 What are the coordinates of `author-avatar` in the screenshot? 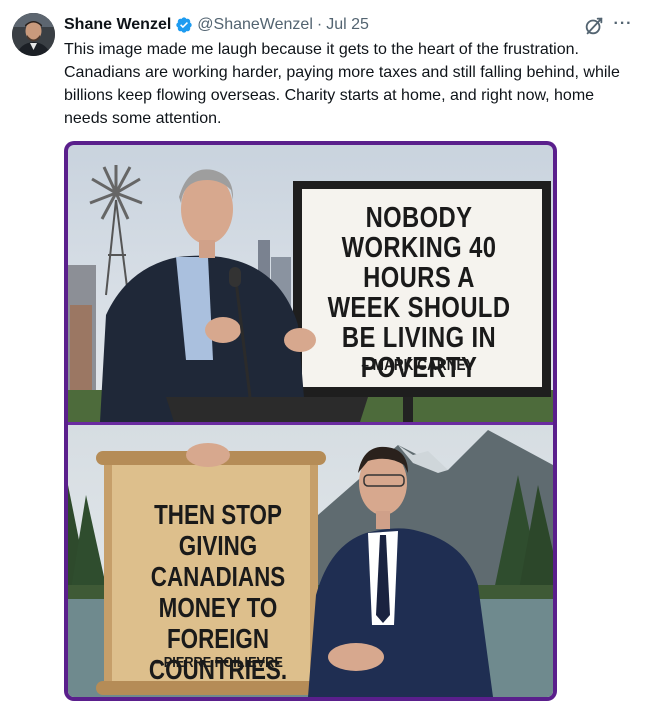 It's located at (33, 34).